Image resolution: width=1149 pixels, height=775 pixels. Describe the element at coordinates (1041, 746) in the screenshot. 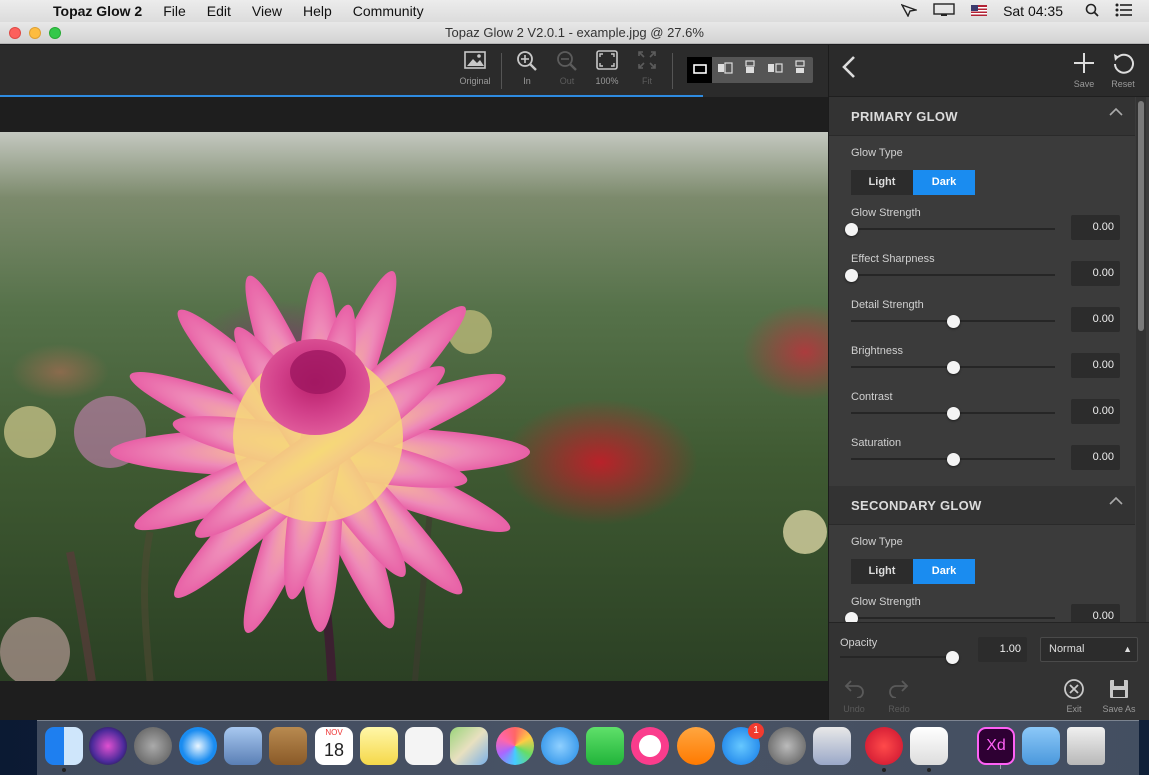

I see `downloads-folder-icon` at that location.